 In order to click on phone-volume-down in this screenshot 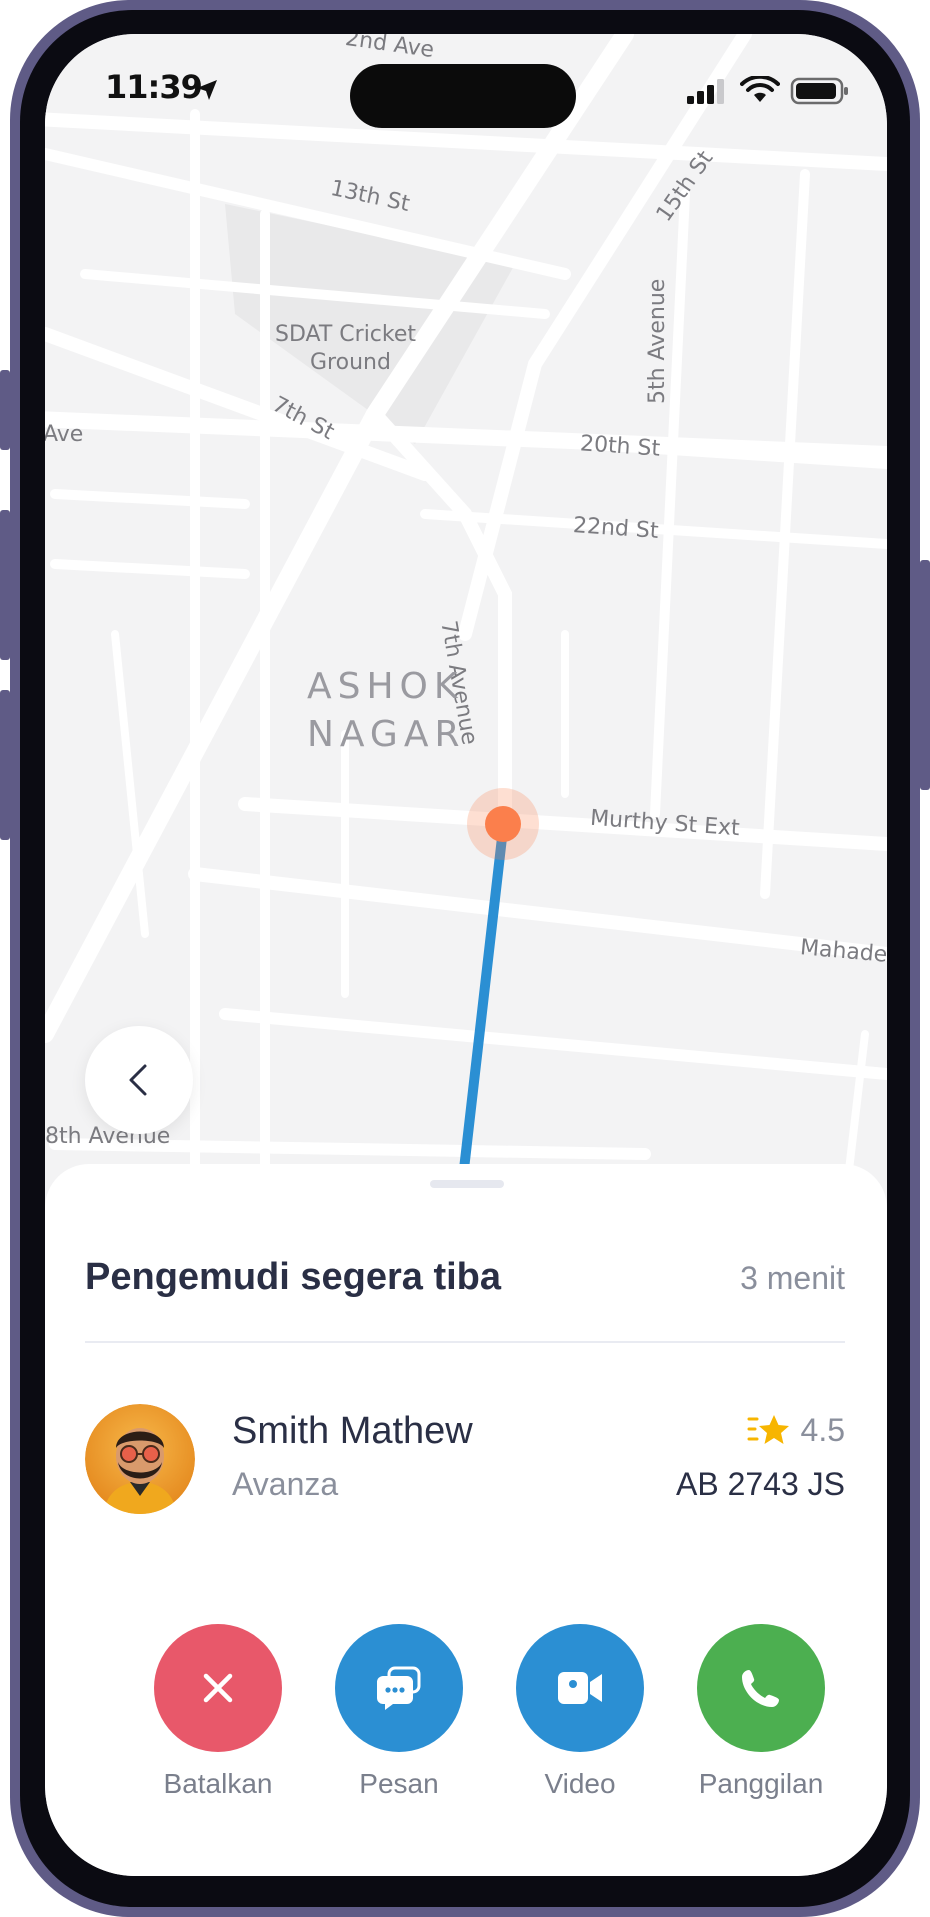, I will do `click(5, 765)`.